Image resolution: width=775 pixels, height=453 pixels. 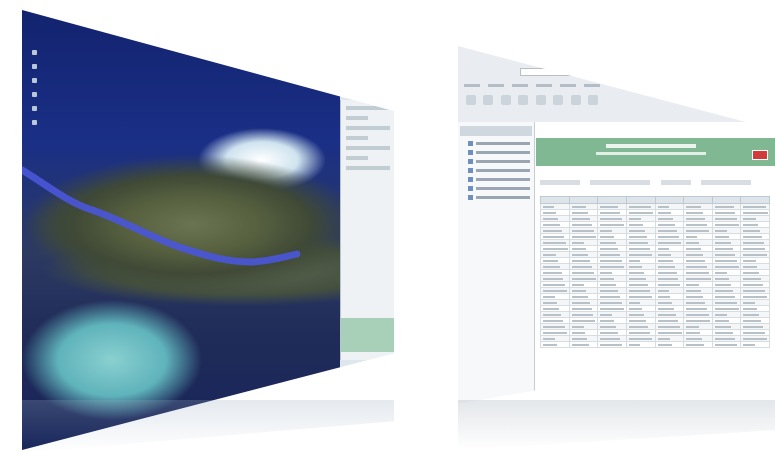 I want to click on forward-icon, so click(x=488, y=100).